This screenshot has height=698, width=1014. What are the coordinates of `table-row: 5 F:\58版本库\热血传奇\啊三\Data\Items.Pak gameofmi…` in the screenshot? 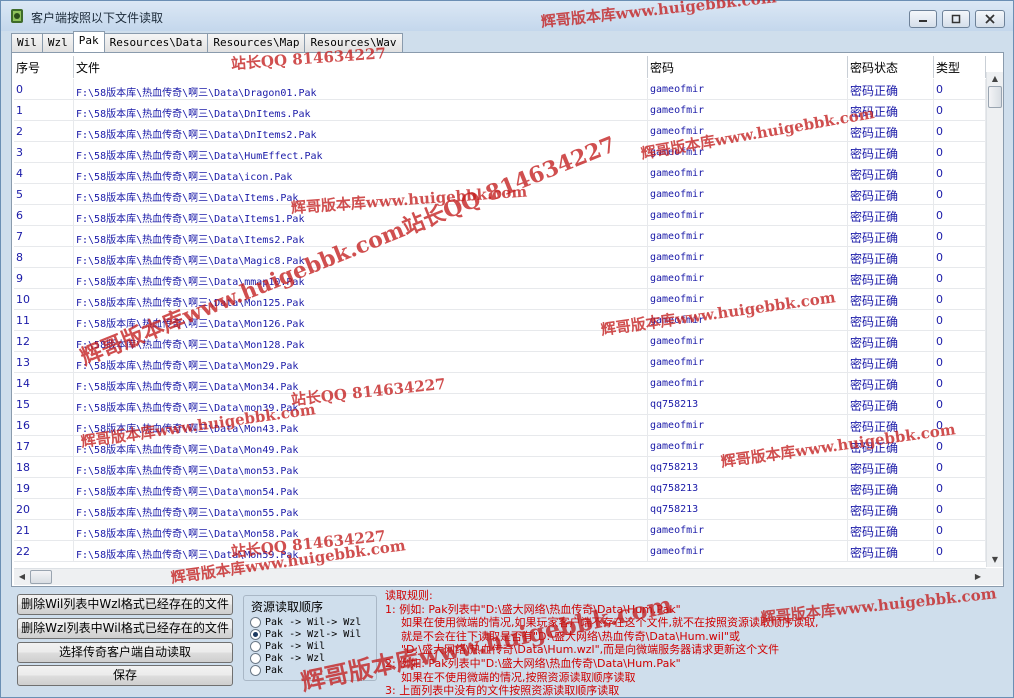 It's located at (500, 194).